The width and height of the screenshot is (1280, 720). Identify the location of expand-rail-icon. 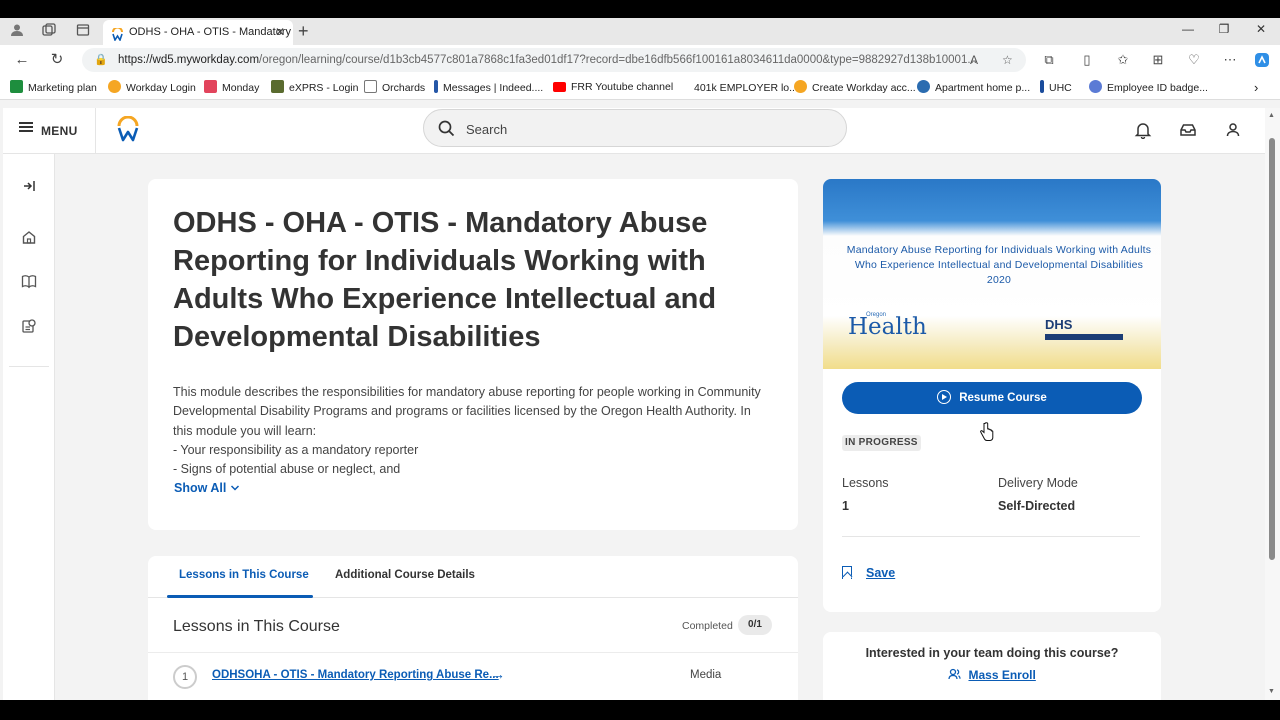
(29, 186).